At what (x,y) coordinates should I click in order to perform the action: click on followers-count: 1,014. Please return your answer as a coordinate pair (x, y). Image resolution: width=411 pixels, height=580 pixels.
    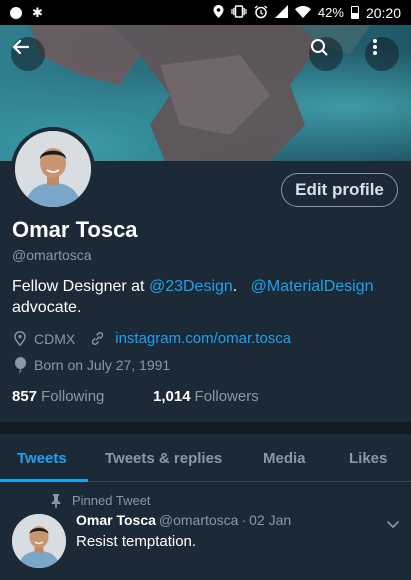
    Looking at the image, I should click on (172, 396).